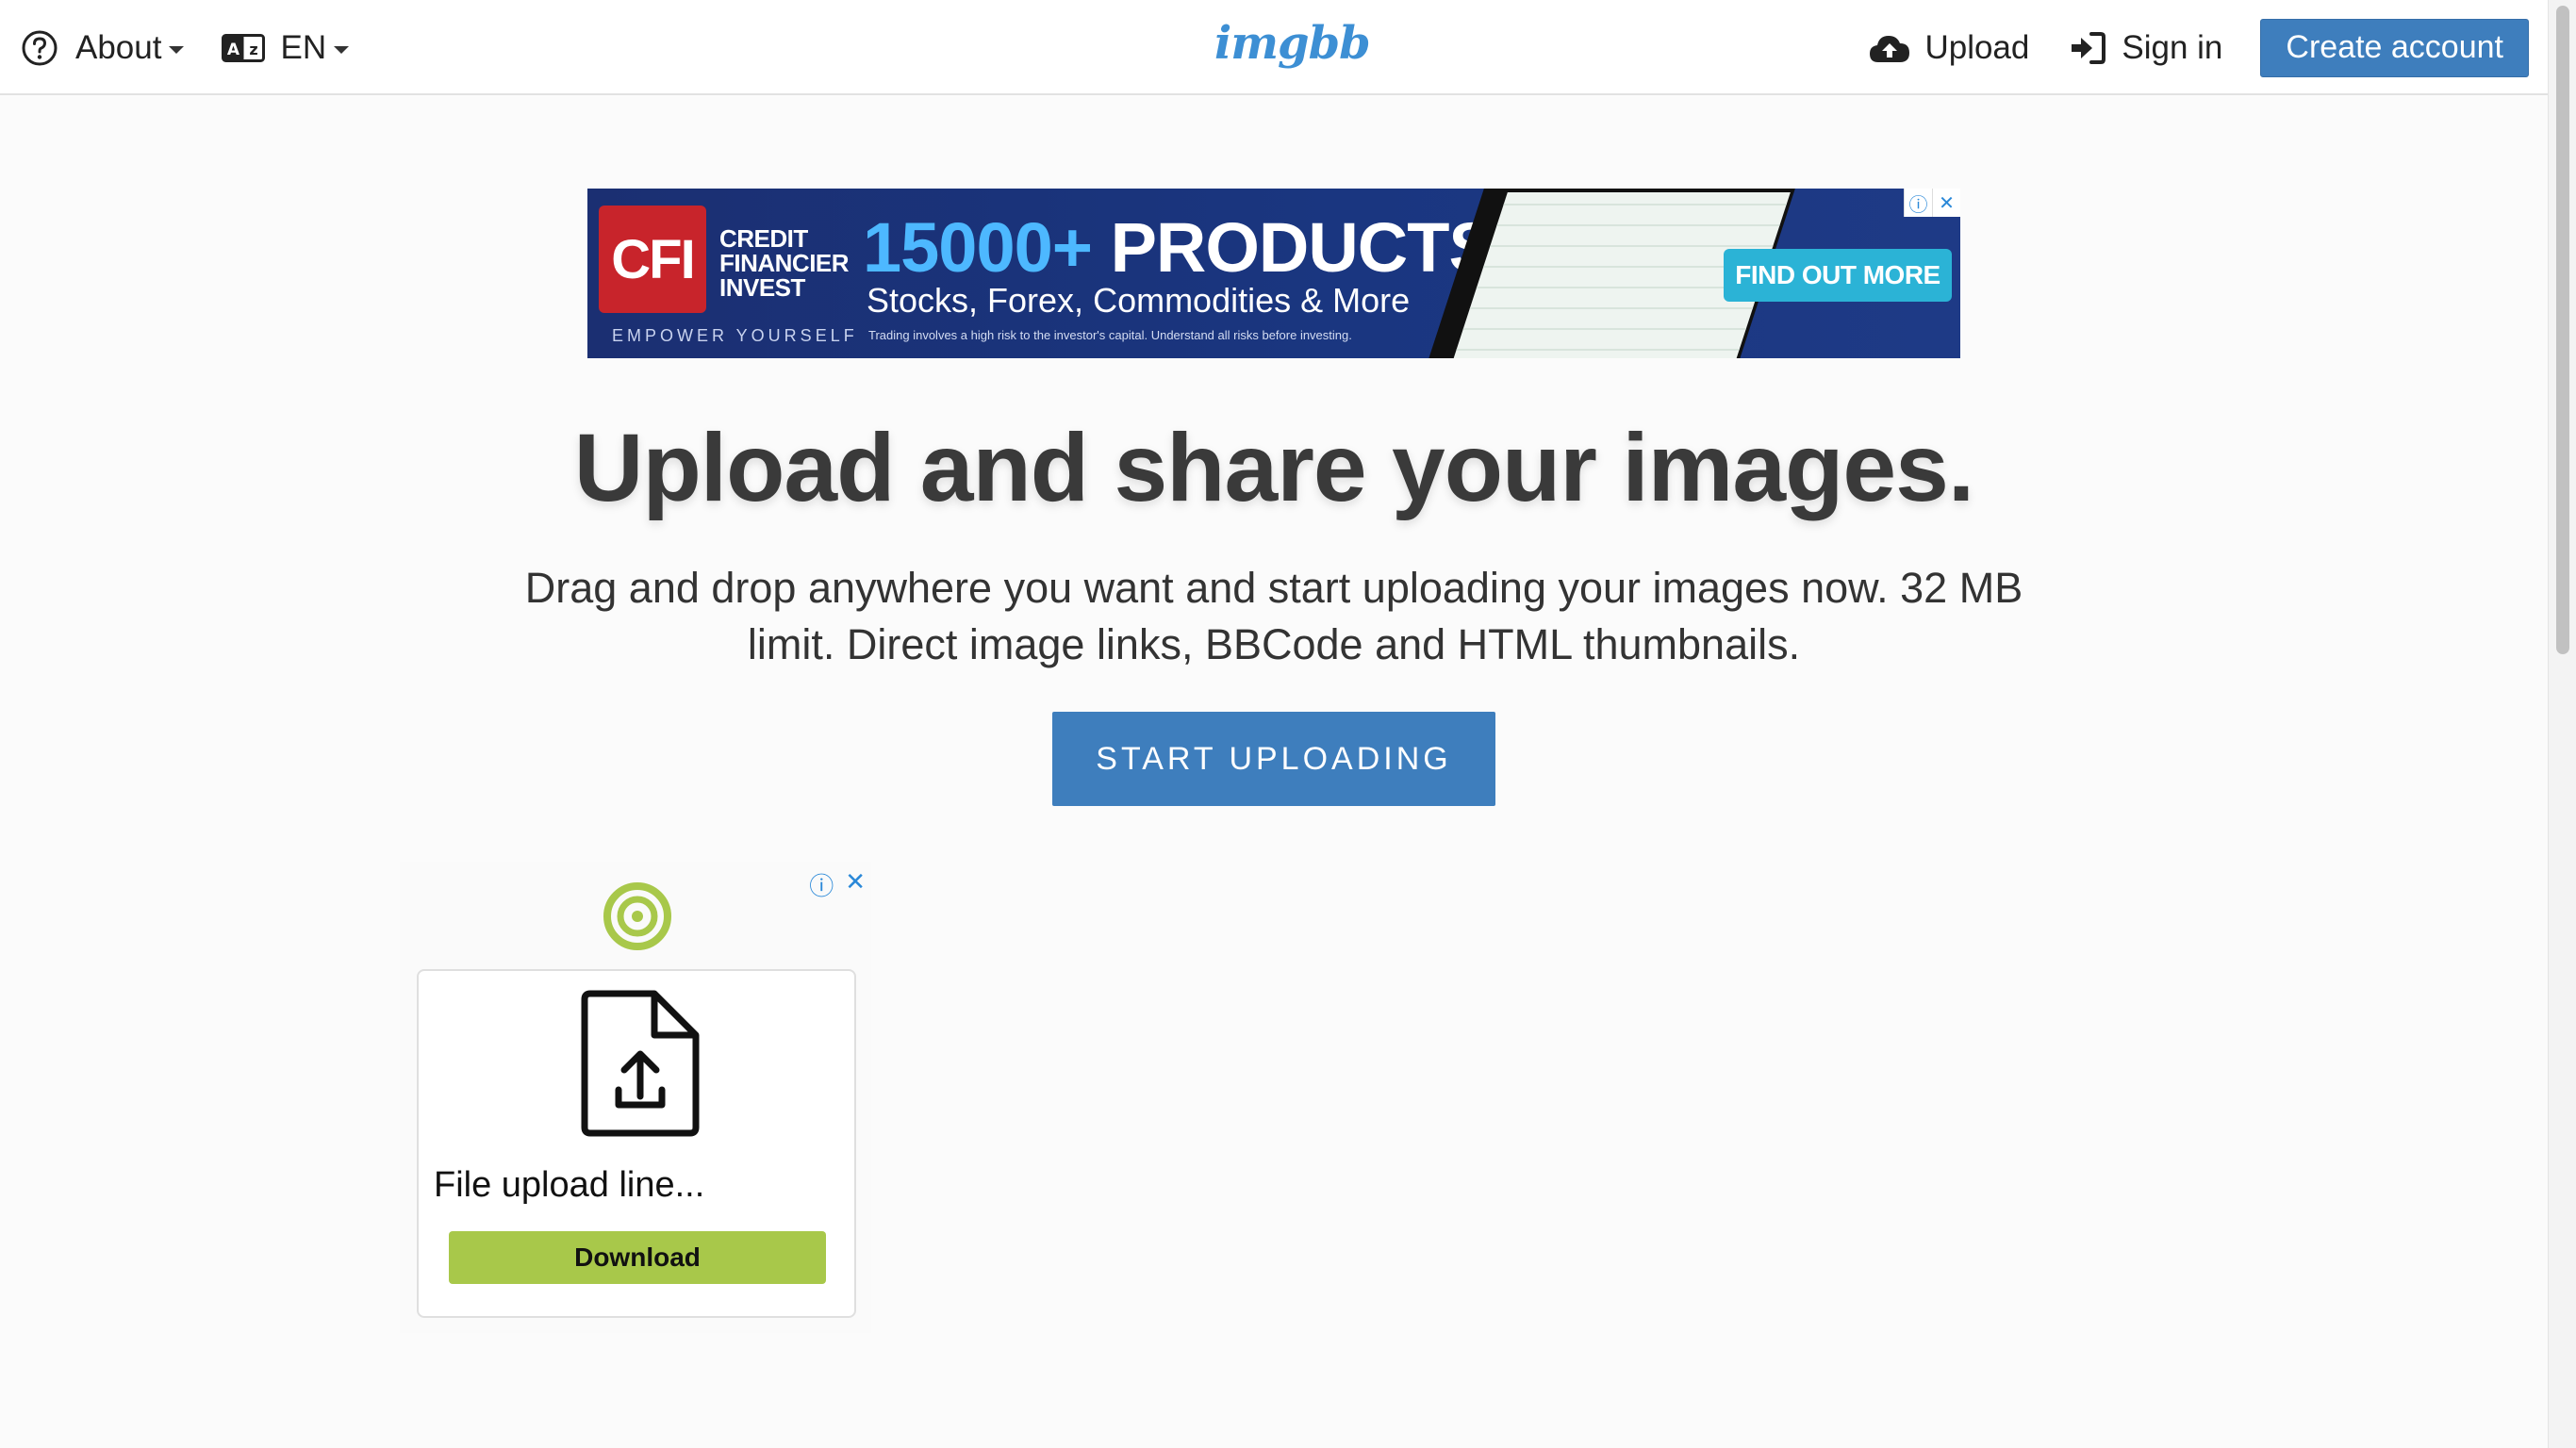 Image resolution: width=2576 pixels, height=1448 pixels. Describe the element at coordinates (1273, 467) in the screenshot. I see `page-title: Upload and share your images.` at that location.